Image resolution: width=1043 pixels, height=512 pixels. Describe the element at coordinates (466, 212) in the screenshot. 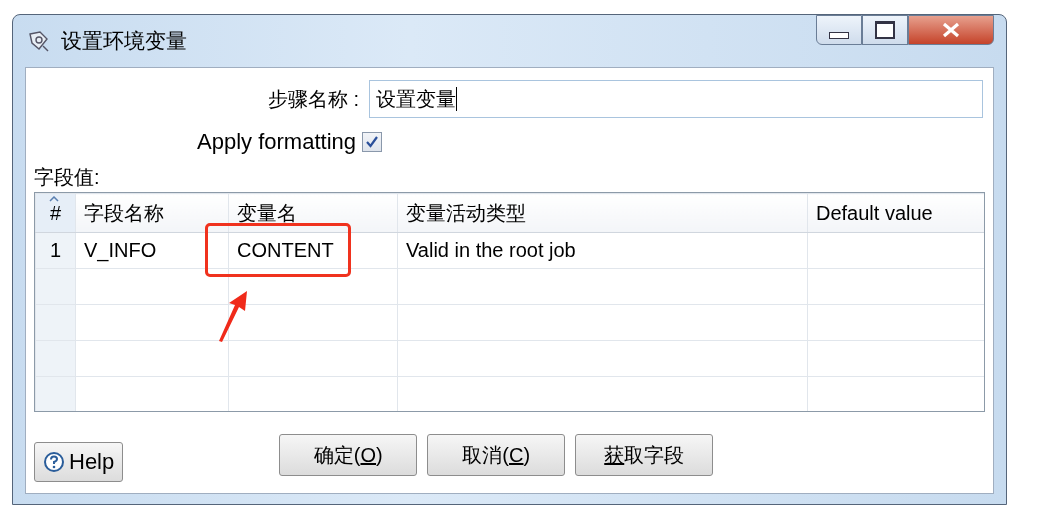

I see `column-header: 变量活动类型` at that location.